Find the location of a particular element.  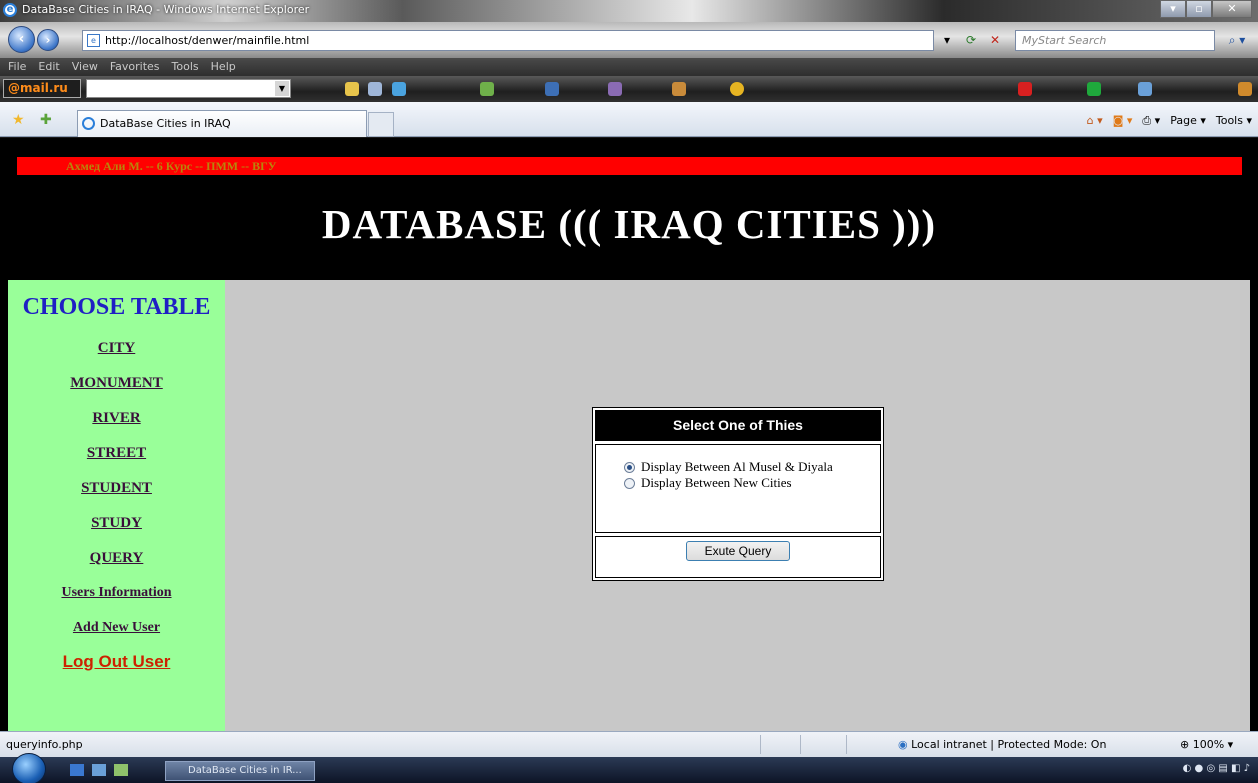

flower-icon is located at coordinates (487, 89).